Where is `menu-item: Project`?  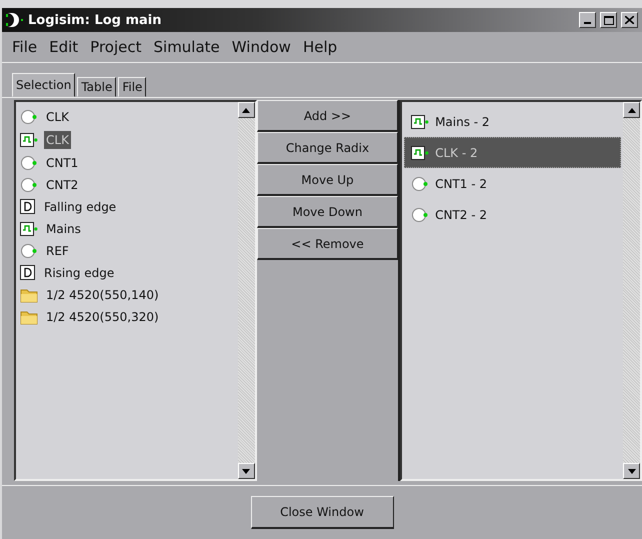
menu-item: Project is located at coordinates (118, 47).